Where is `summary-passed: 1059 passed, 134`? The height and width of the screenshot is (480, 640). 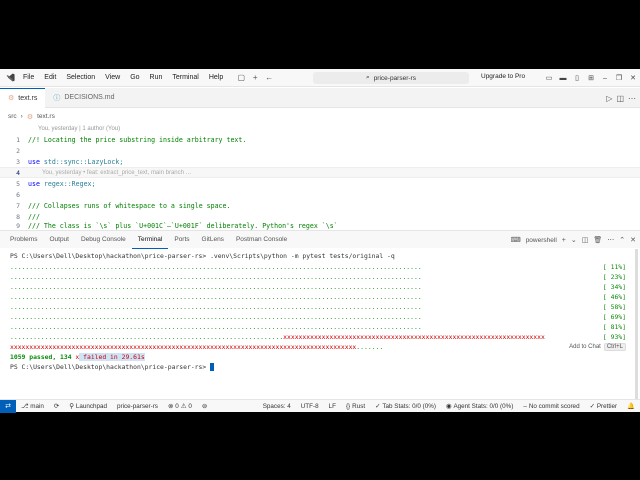 summary-passed: 1059 passed, 134 is located at coordinates (41, 357).